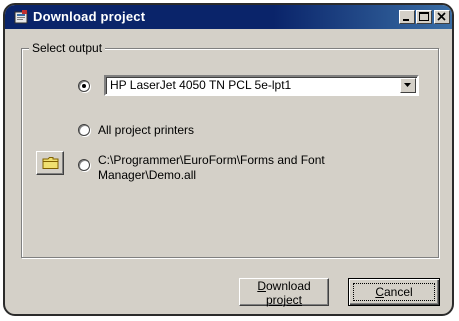 The width and height of the screenshot is (459, 321). I want to click on cancel-button: Cancel, so click(394, 292).